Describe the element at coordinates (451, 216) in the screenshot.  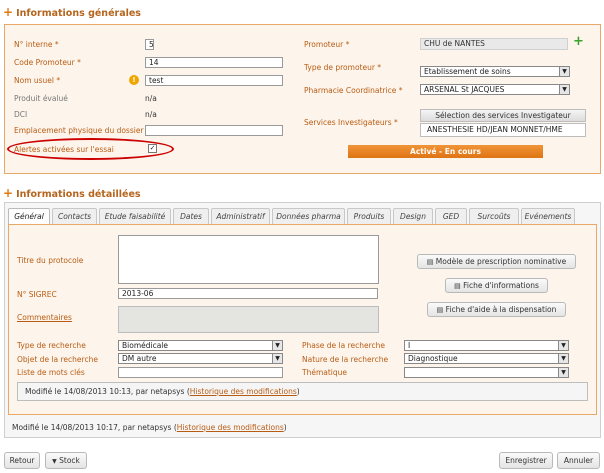
I see `tab-ged: GED` at that location.